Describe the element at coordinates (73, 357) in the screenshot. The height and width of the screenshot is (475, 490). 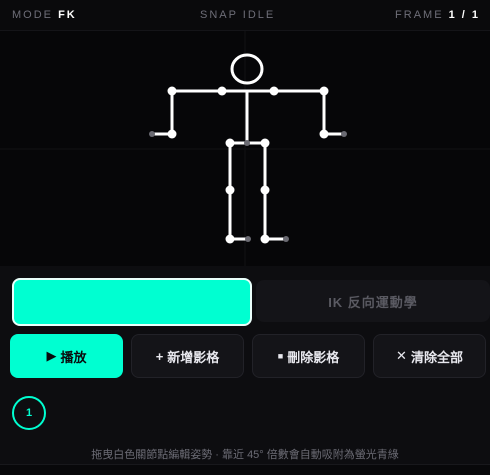
I see `play-label: 播放` at that location.